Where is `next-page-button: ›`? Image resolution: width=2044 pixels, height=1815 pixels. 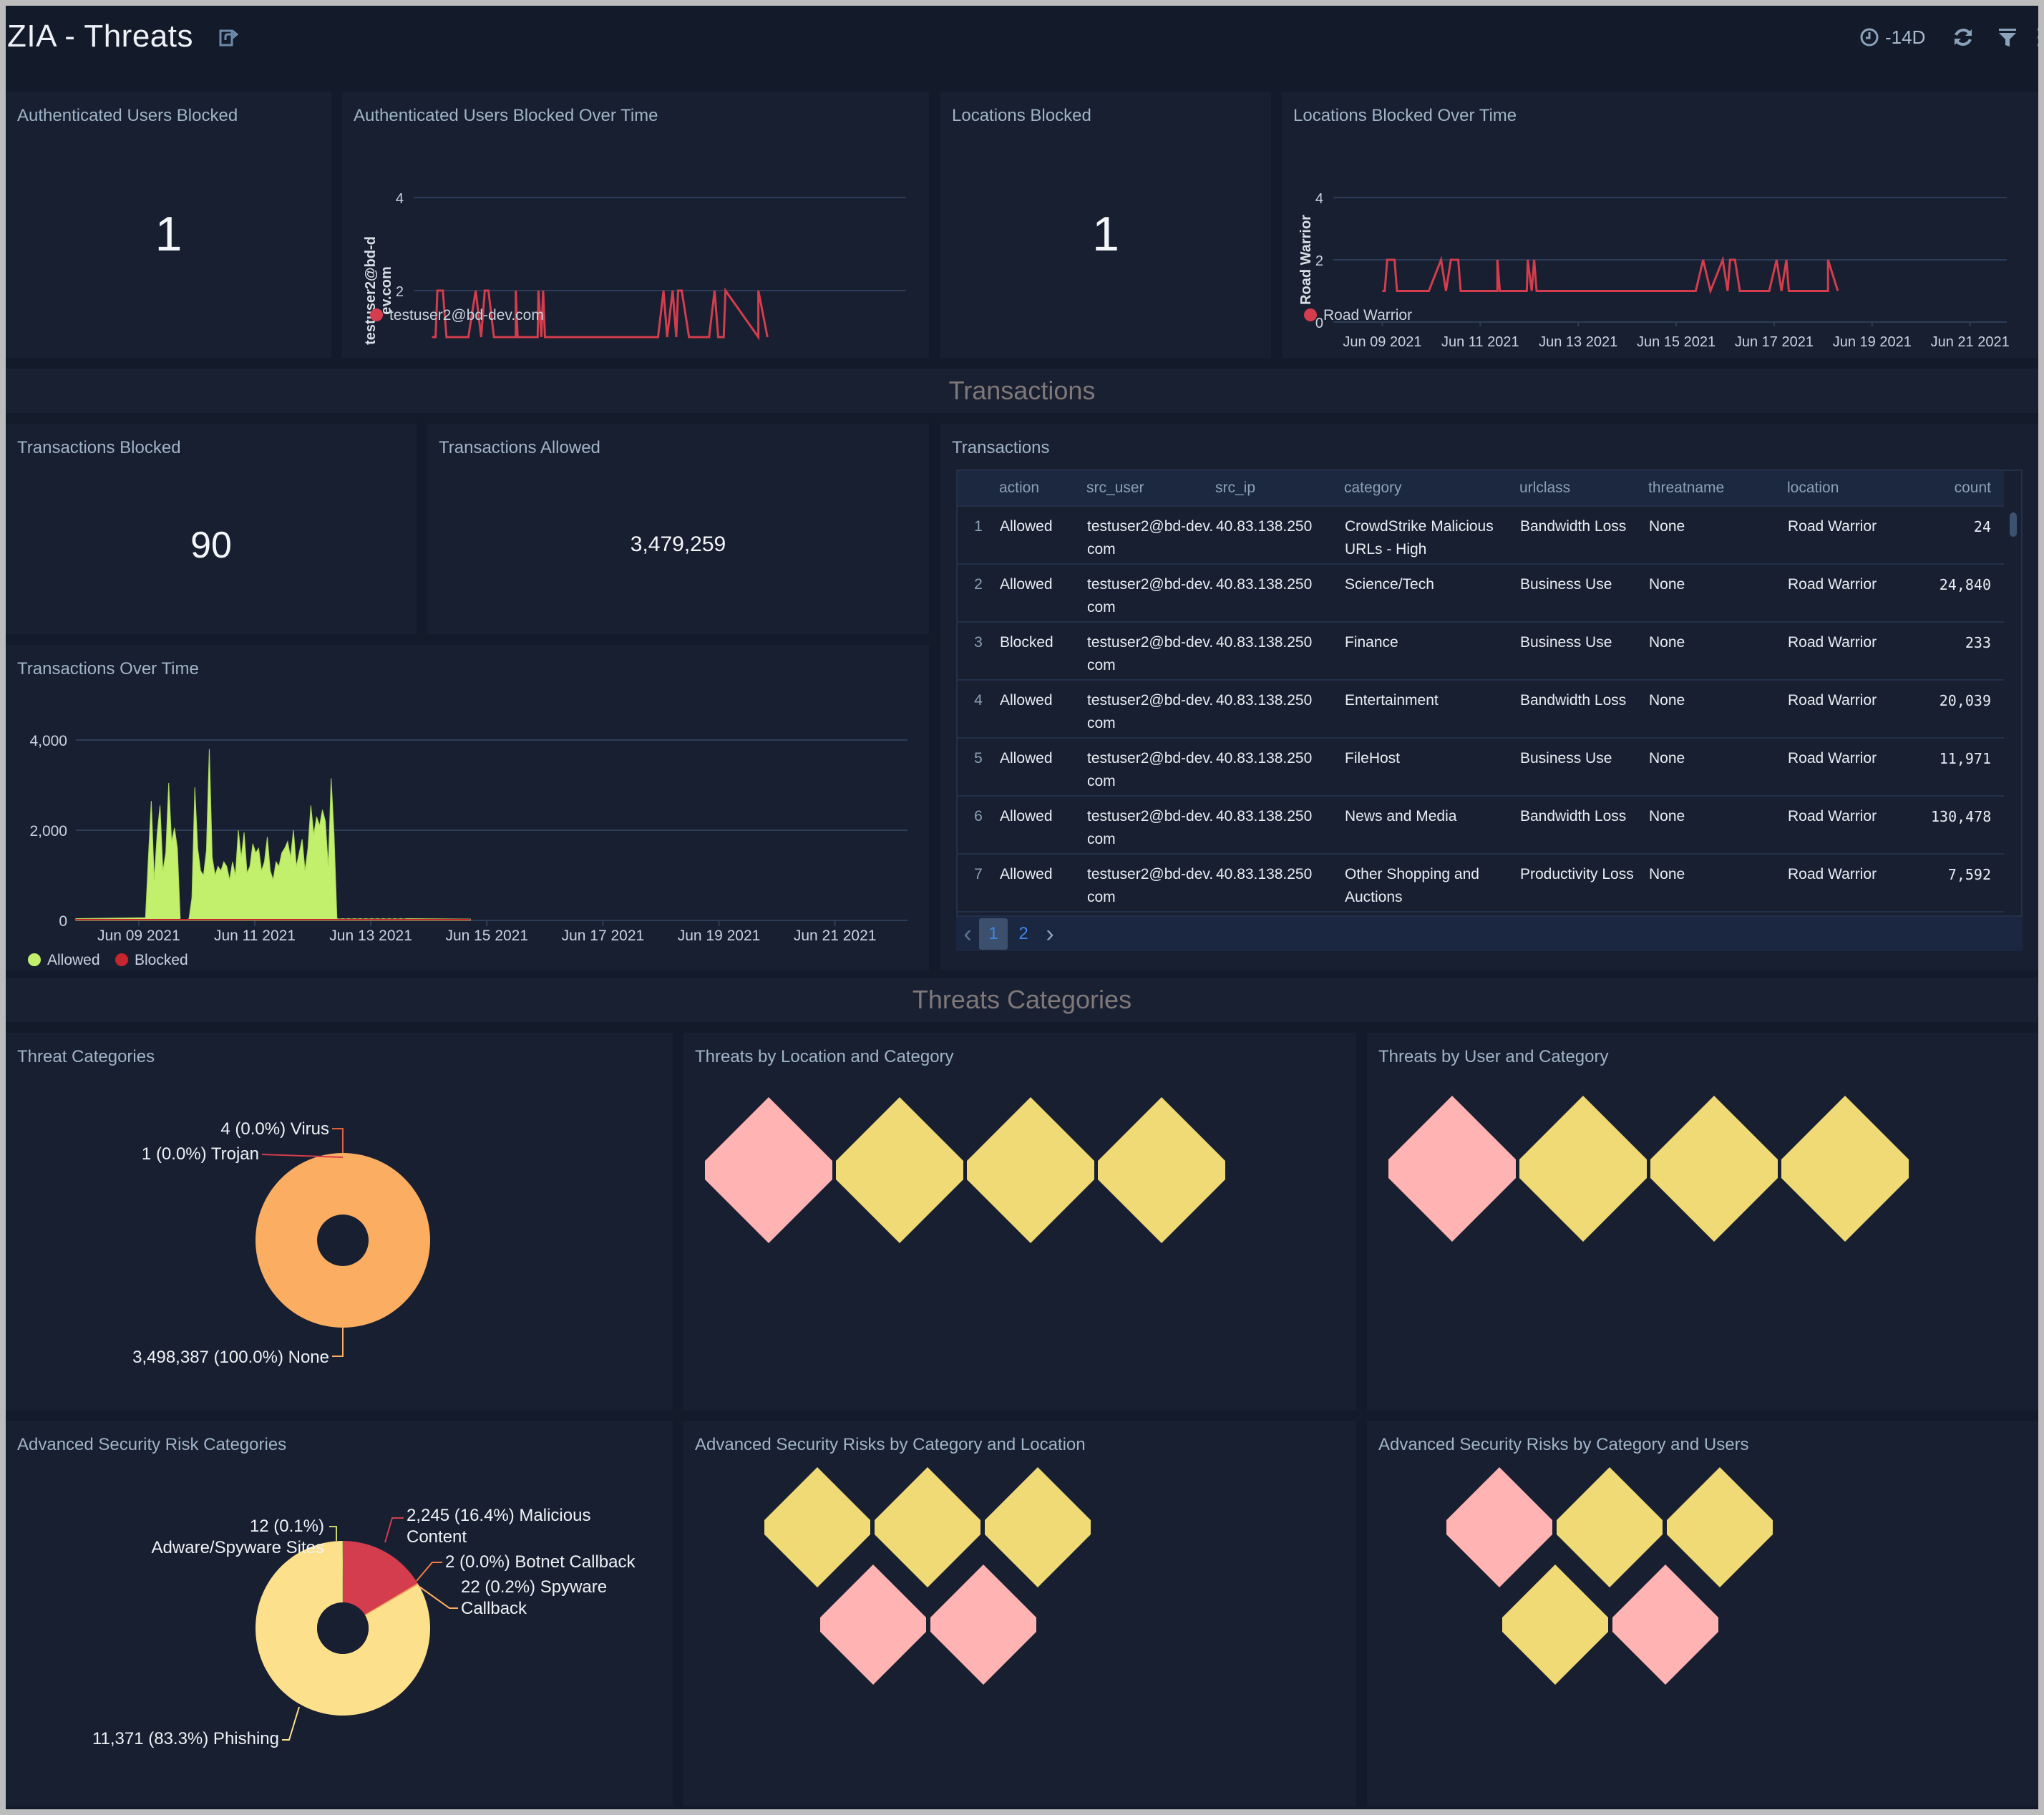 next-page-button: › is located at coordinates (1050, 934).